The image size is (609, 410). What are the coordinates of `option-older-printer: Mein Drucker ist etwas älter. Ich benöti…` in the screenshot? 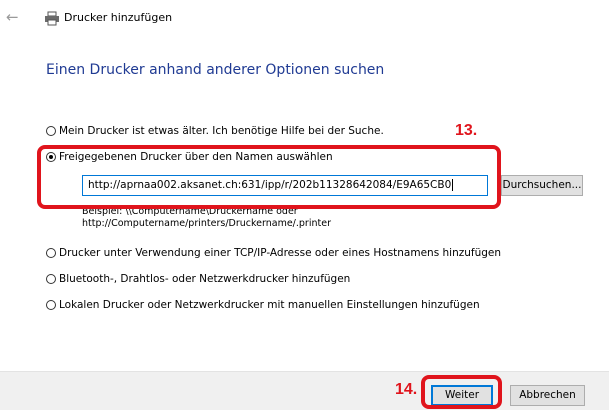 It's located at (215, 131).